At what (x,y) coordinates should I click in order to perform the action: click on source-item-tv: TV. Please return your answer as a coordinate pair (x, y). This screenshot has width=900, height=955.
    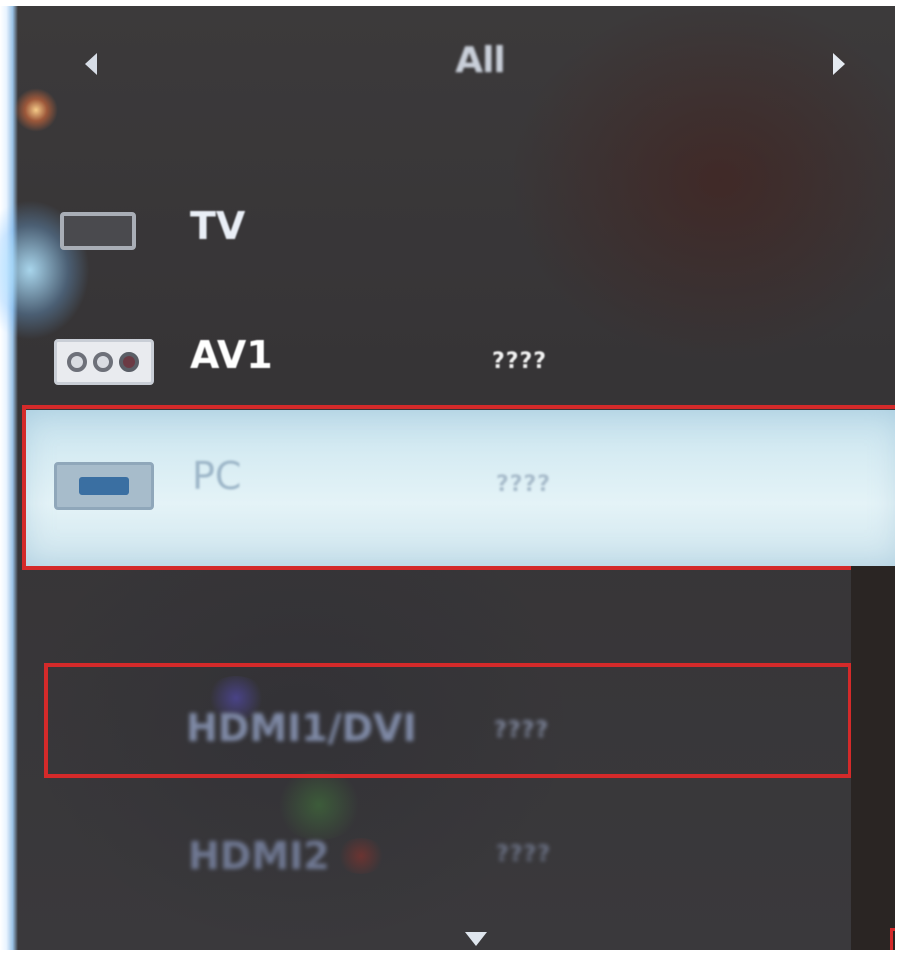
    Looking at the image, I should click on (462, 235).